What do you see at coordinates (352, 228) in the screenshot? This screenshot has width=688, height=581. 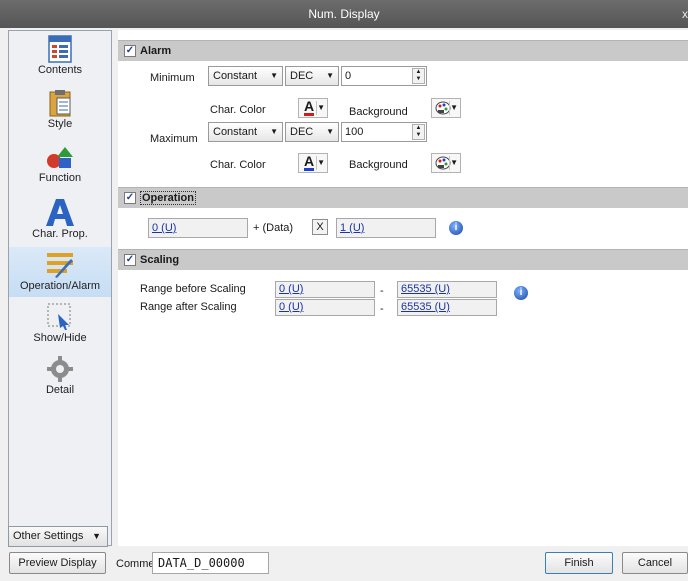 I see `operation-factor-value: 1 (U)` at bounding box center [352, 228].